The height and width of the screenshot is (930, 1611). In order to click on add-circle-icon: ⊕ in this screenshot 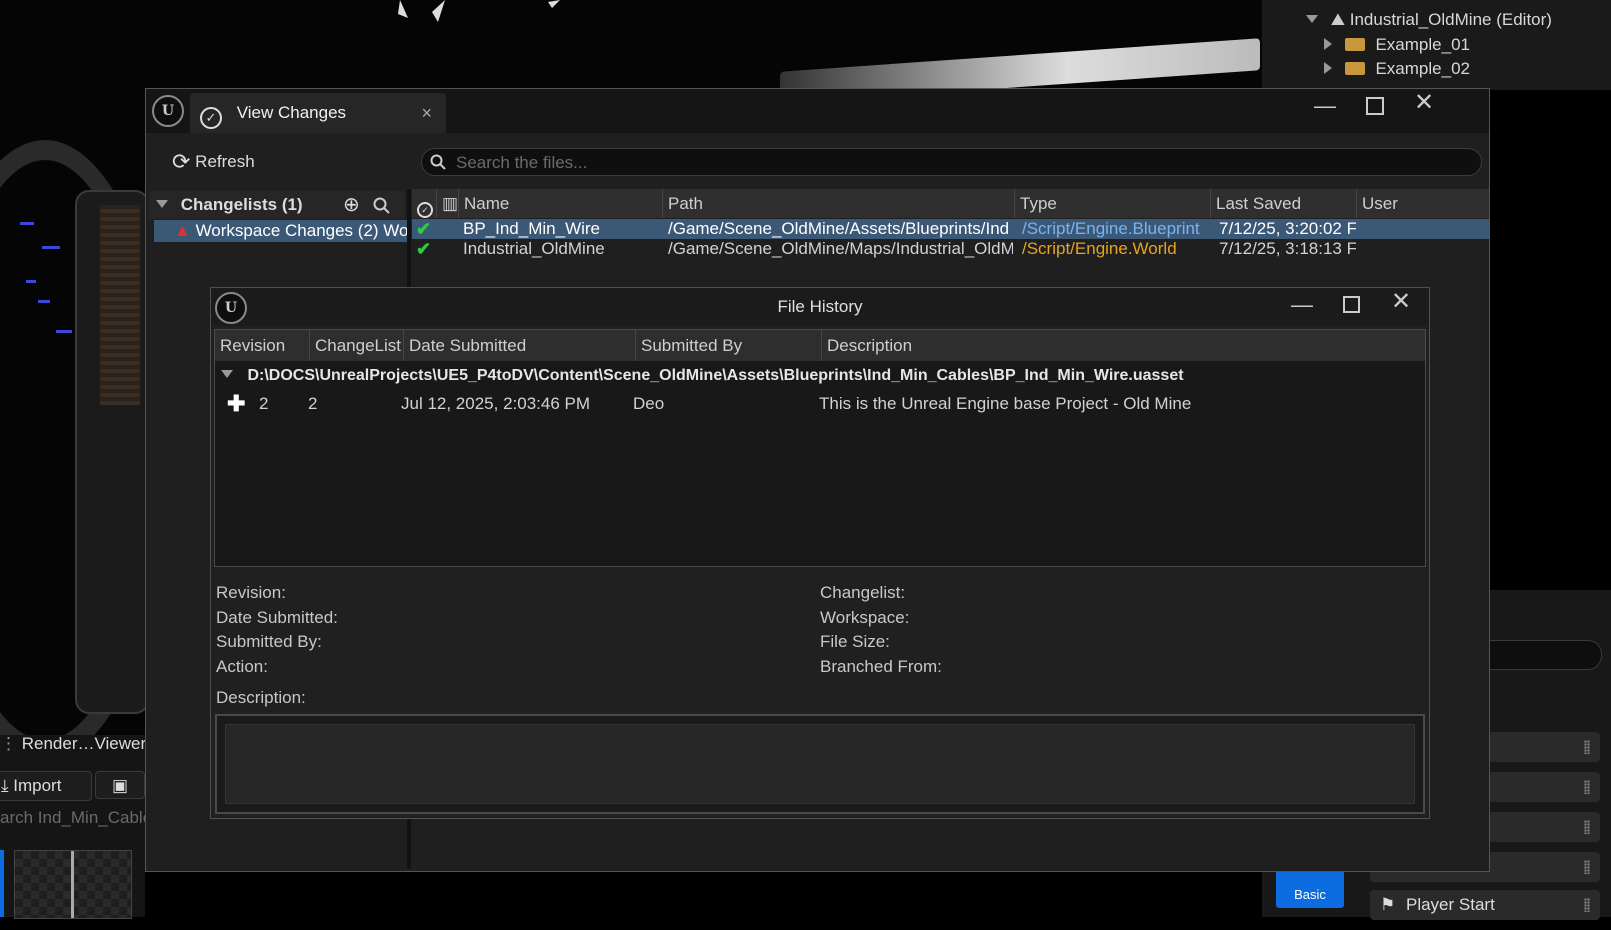, I will do `click(351, 205)`.